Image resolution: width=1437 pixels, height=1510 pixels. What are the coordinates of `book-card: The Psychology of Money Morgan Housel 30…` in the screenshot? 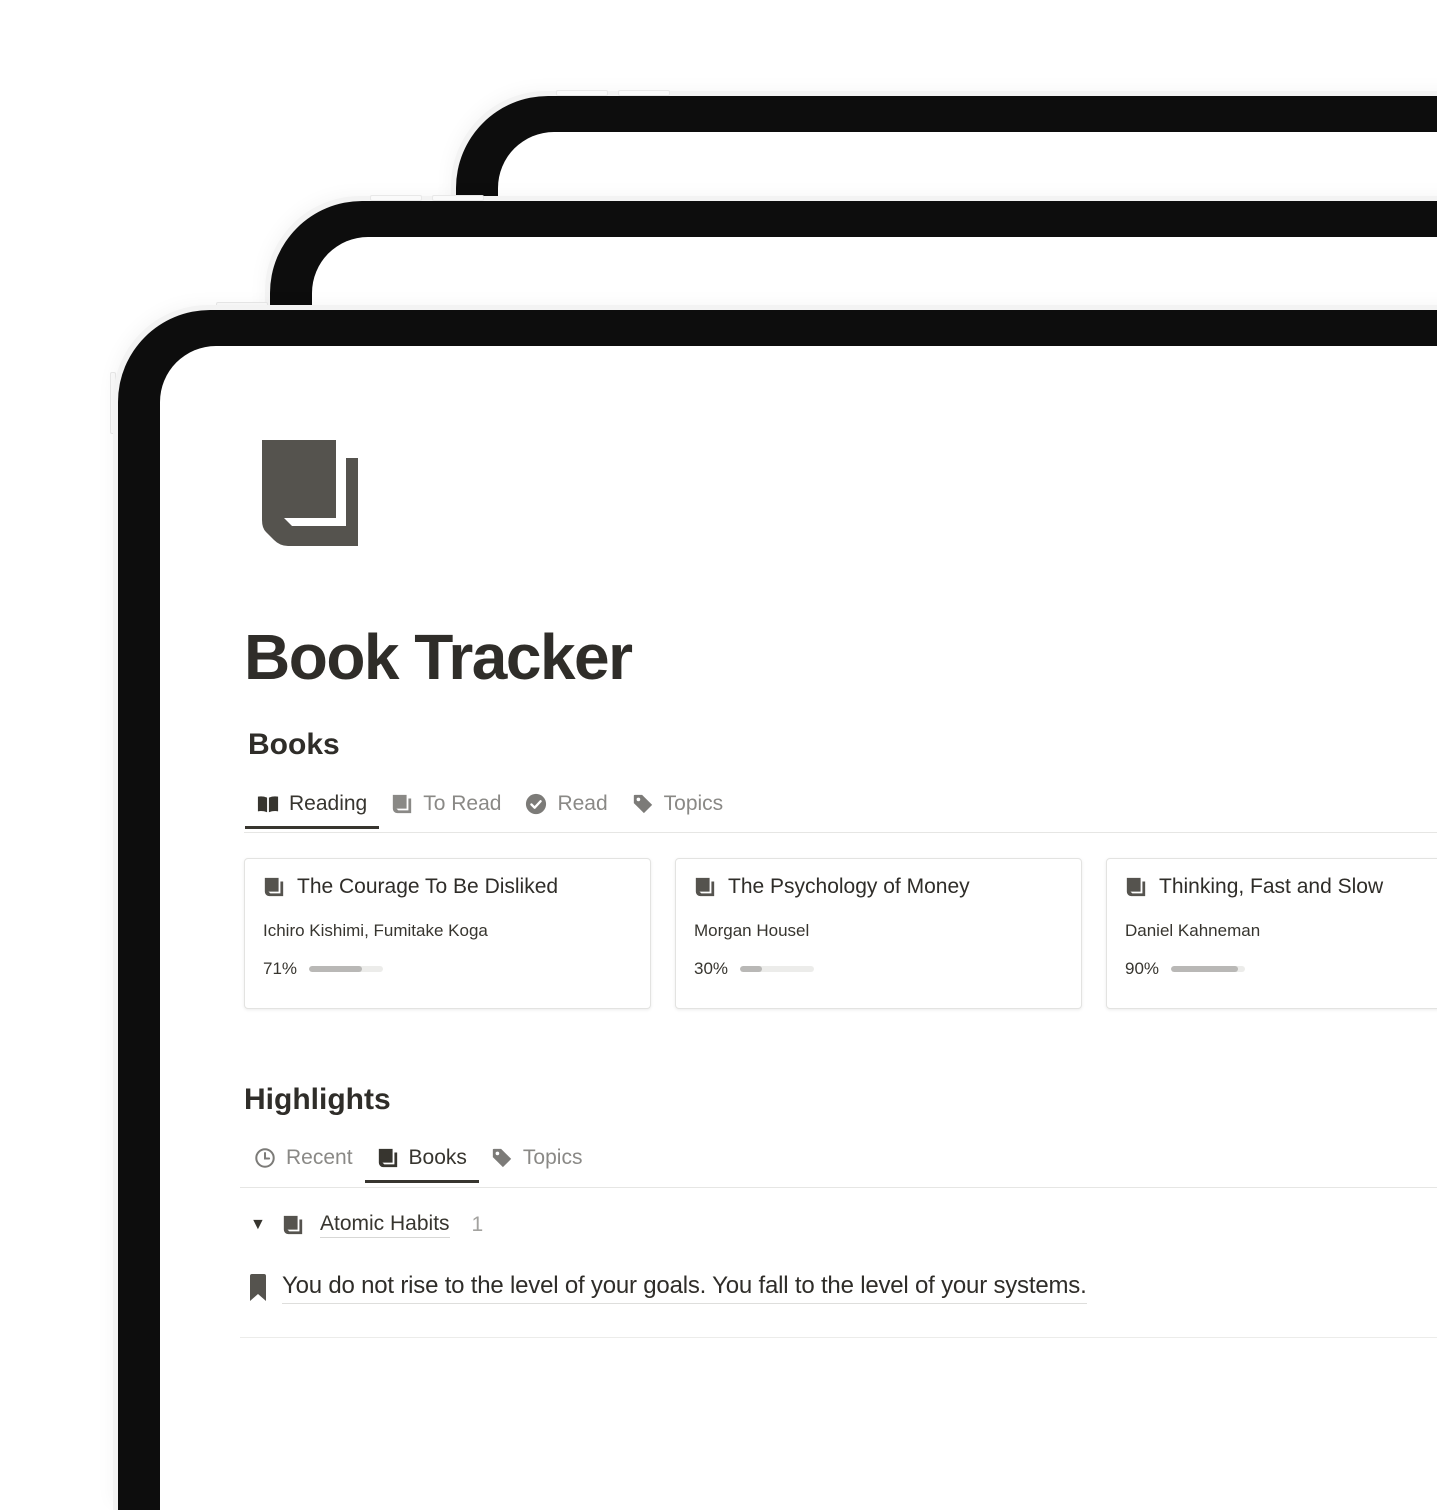 It's located at (878, 933).